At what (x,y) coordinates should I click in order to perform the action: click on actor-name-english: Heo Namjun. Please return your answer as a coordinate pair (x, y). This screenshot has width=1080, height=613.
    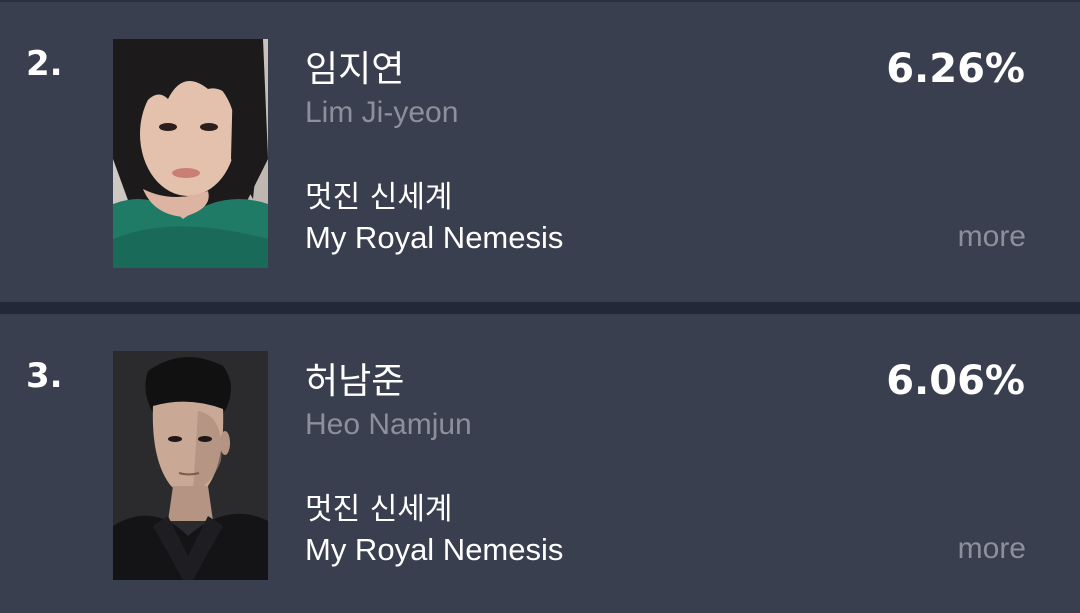
    Looking at the image, I should click on (388, 424).